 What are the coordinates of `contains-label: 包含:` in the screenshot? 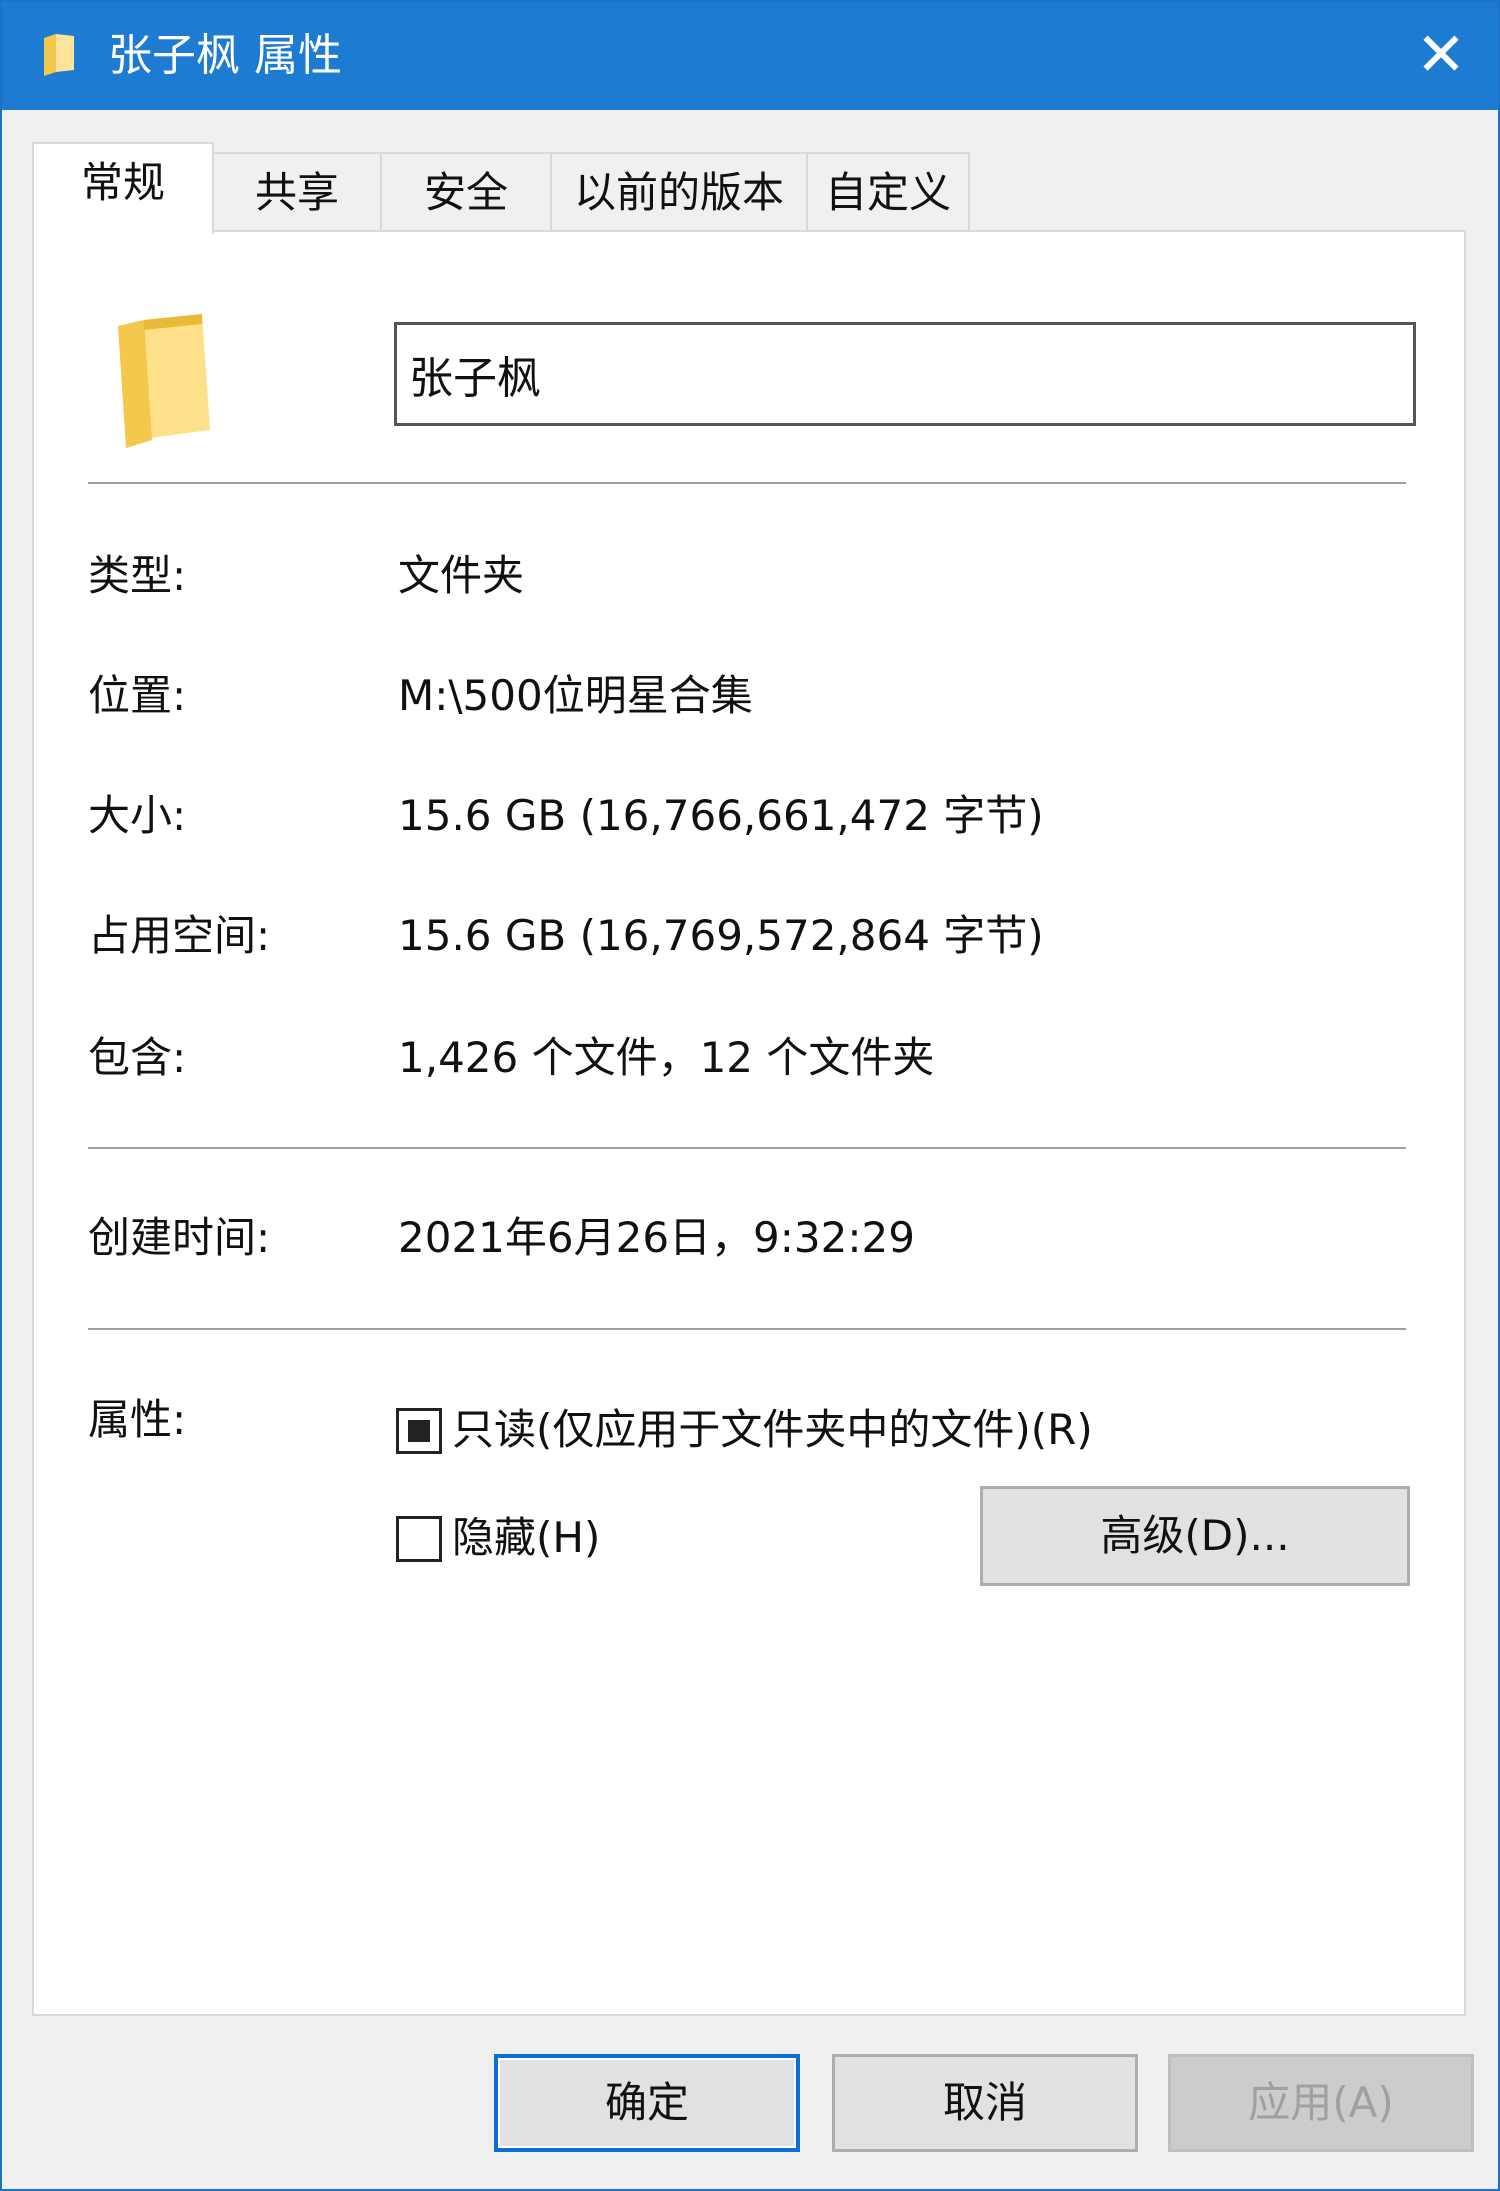 It's located at (137, 1057).